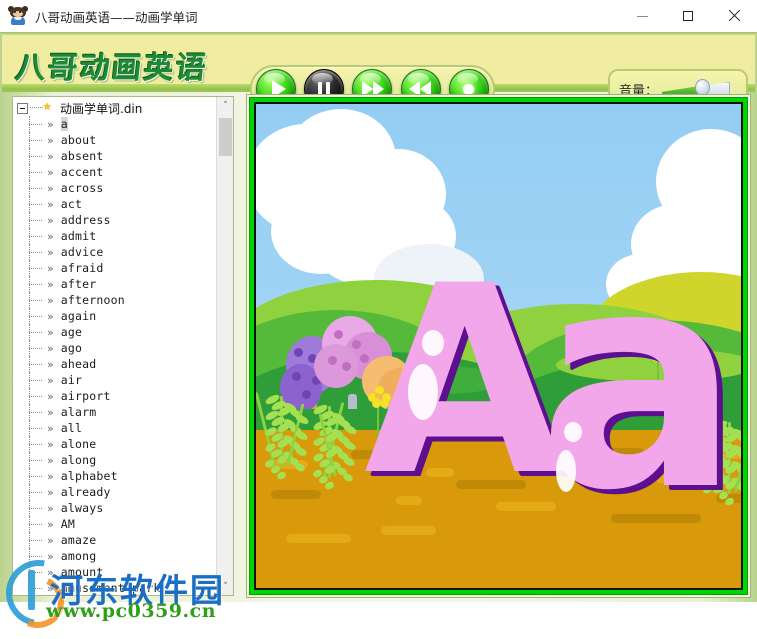 This screenshot has height=639, width=757. What do you see at coordinates (224, 346) in the screenshot?
I see `word-list-scrollbar: ˄ ˅` at bounding box center [224, 346].